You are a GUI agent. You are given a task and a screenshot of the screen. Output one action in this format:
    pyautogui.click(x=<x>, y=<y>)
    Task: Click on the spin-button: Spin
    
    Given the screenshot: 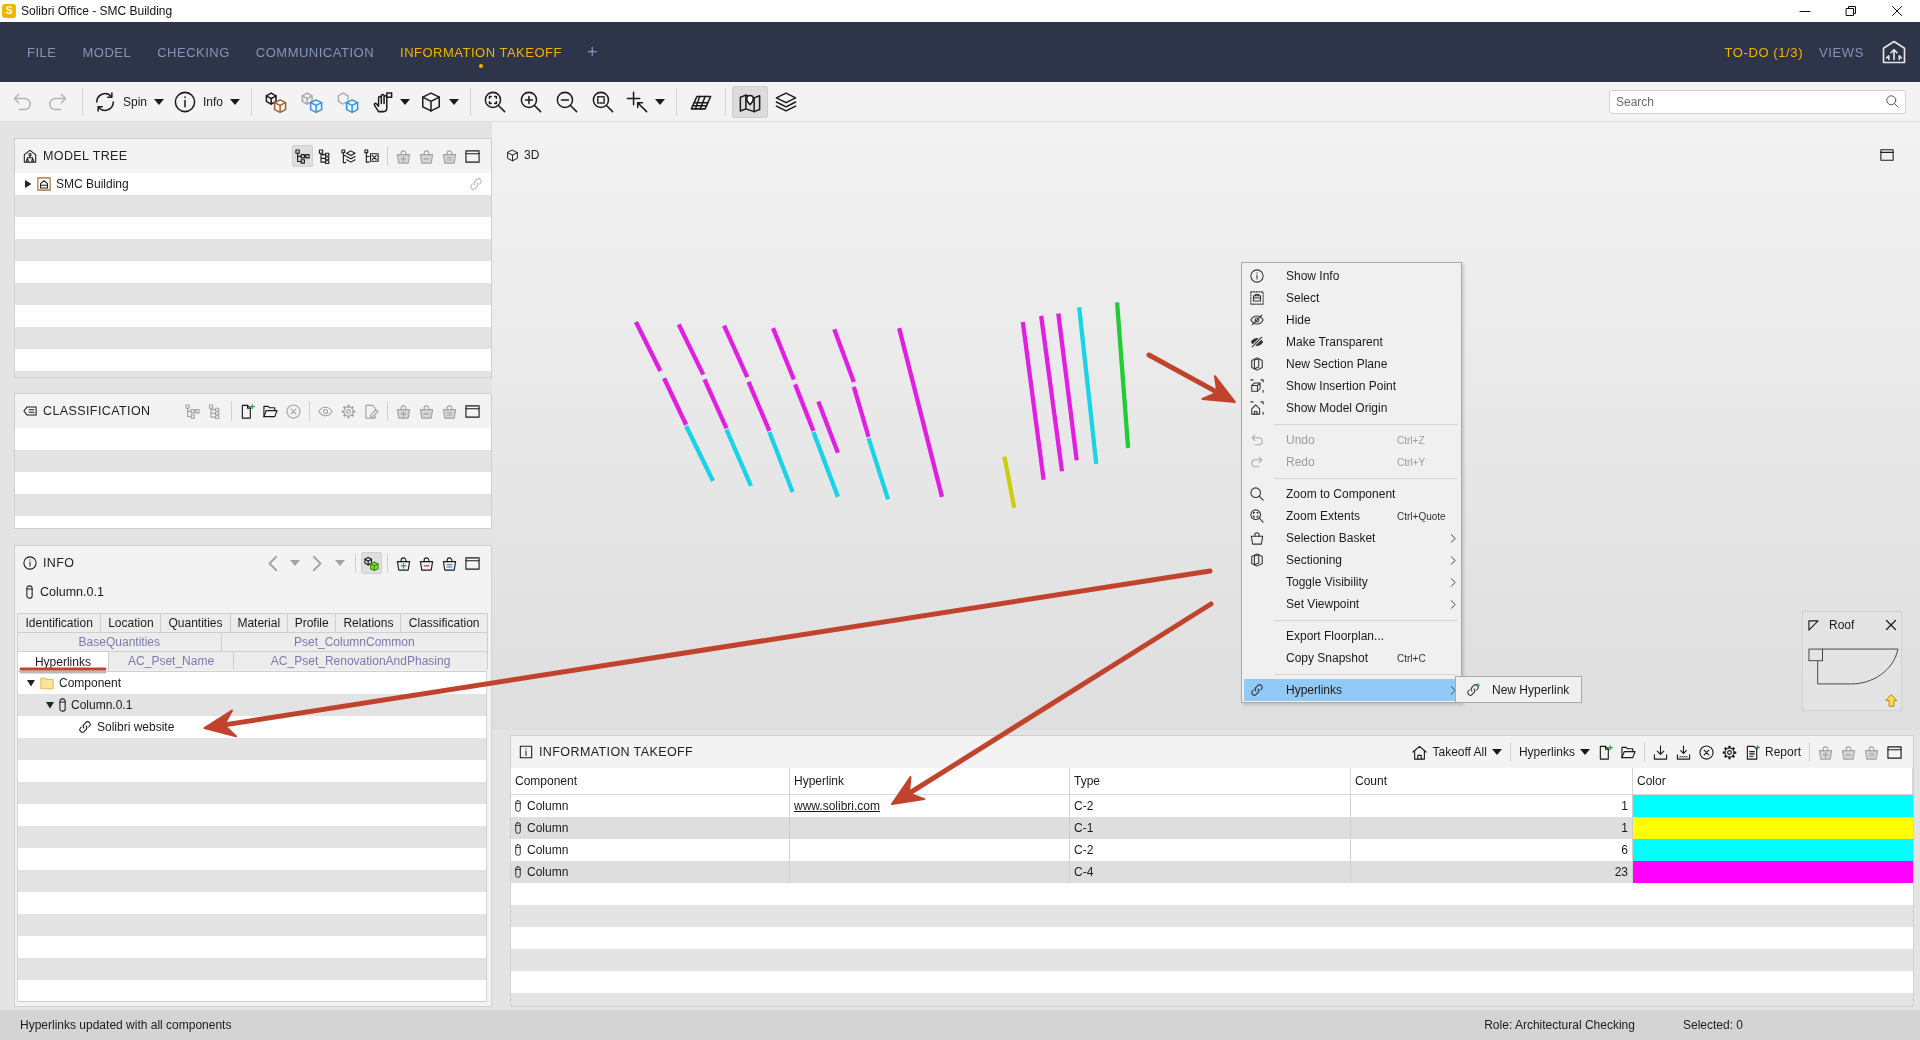 What is the action you would take?
    pyautogui.click(x=129, y=101)
    